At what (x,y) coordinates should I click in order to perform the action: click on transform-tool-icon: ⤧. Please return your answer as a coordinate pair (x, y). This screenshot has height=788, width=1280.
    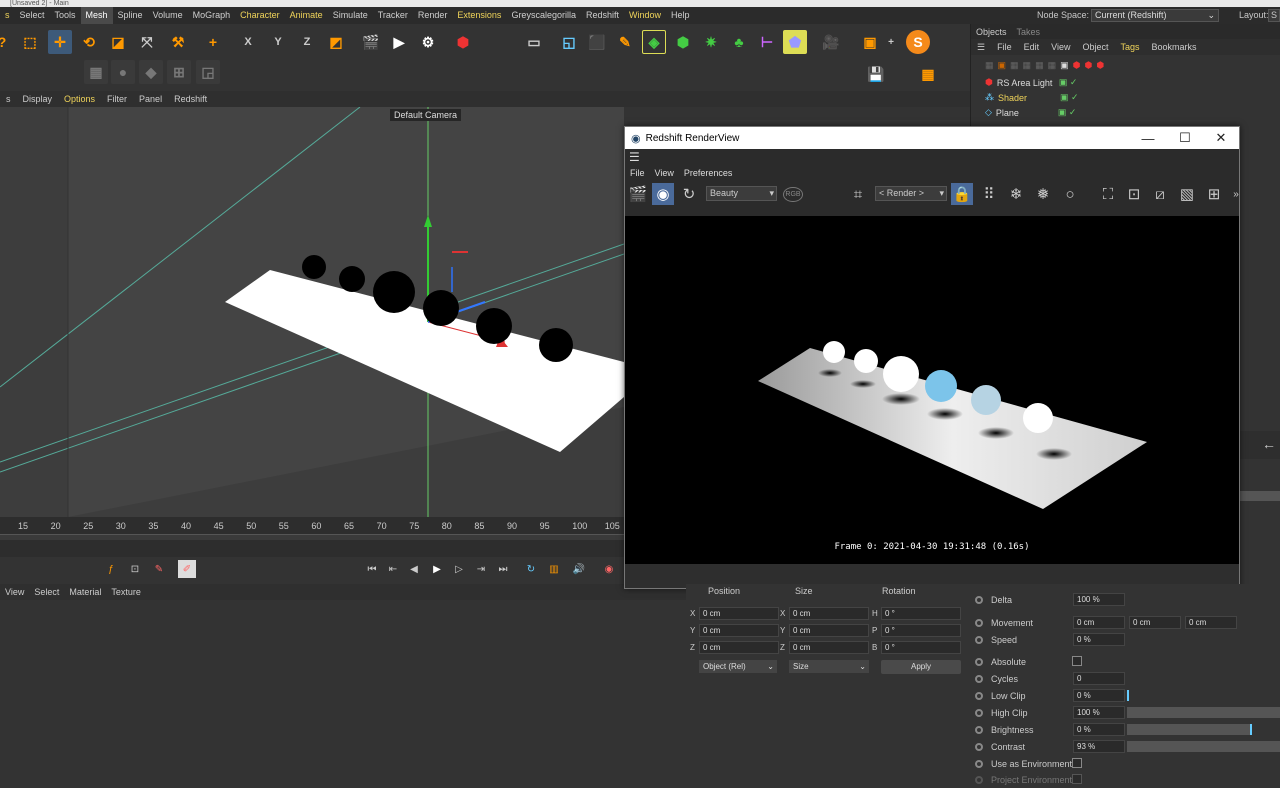
    Looking at the image, I should click on (147, 42).